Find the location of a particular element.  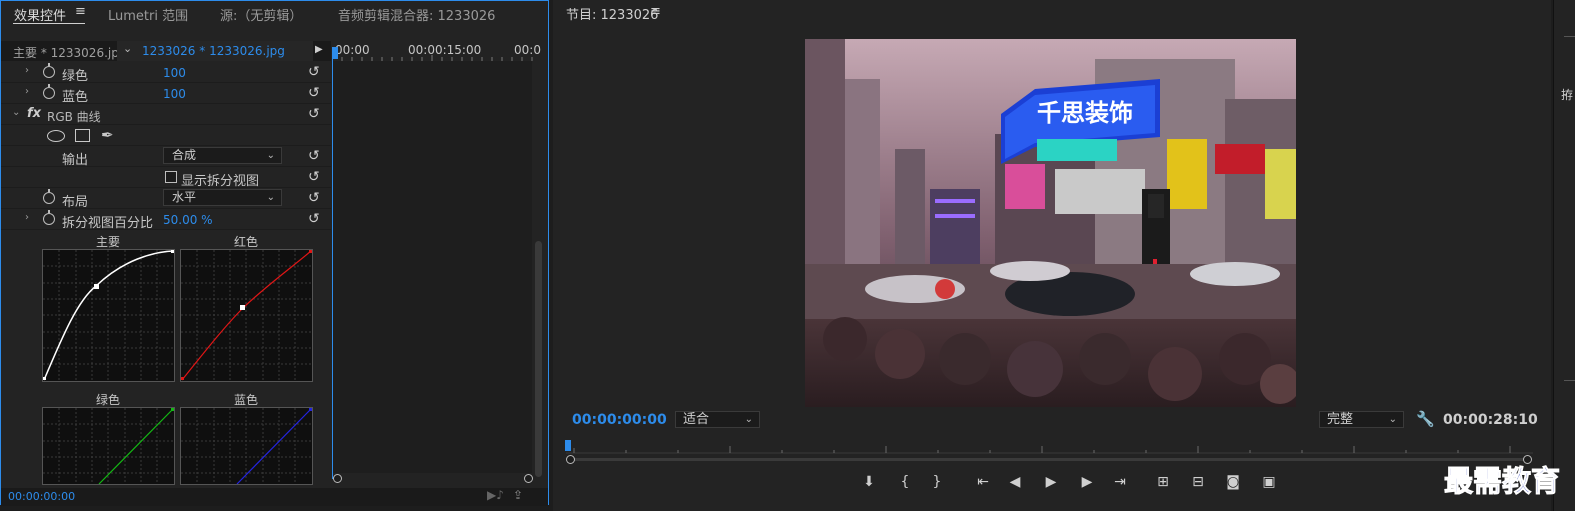

curve-title-master: 主要 is located at coordinates (108, 242).